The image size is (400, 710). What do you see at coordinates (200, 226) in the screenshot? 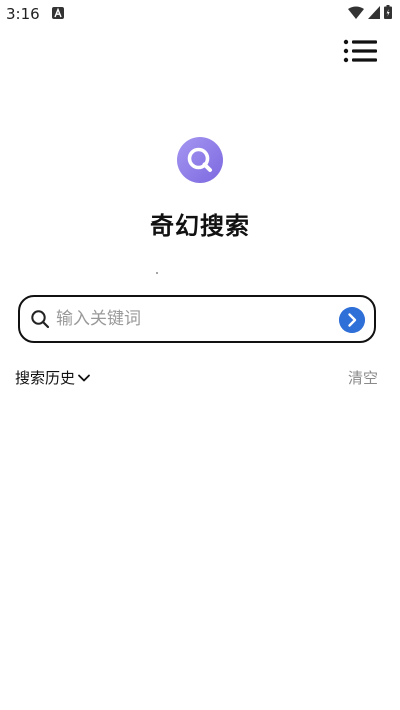
I see `app-title: 奇幻搜索` at bounding box center [200, 226].